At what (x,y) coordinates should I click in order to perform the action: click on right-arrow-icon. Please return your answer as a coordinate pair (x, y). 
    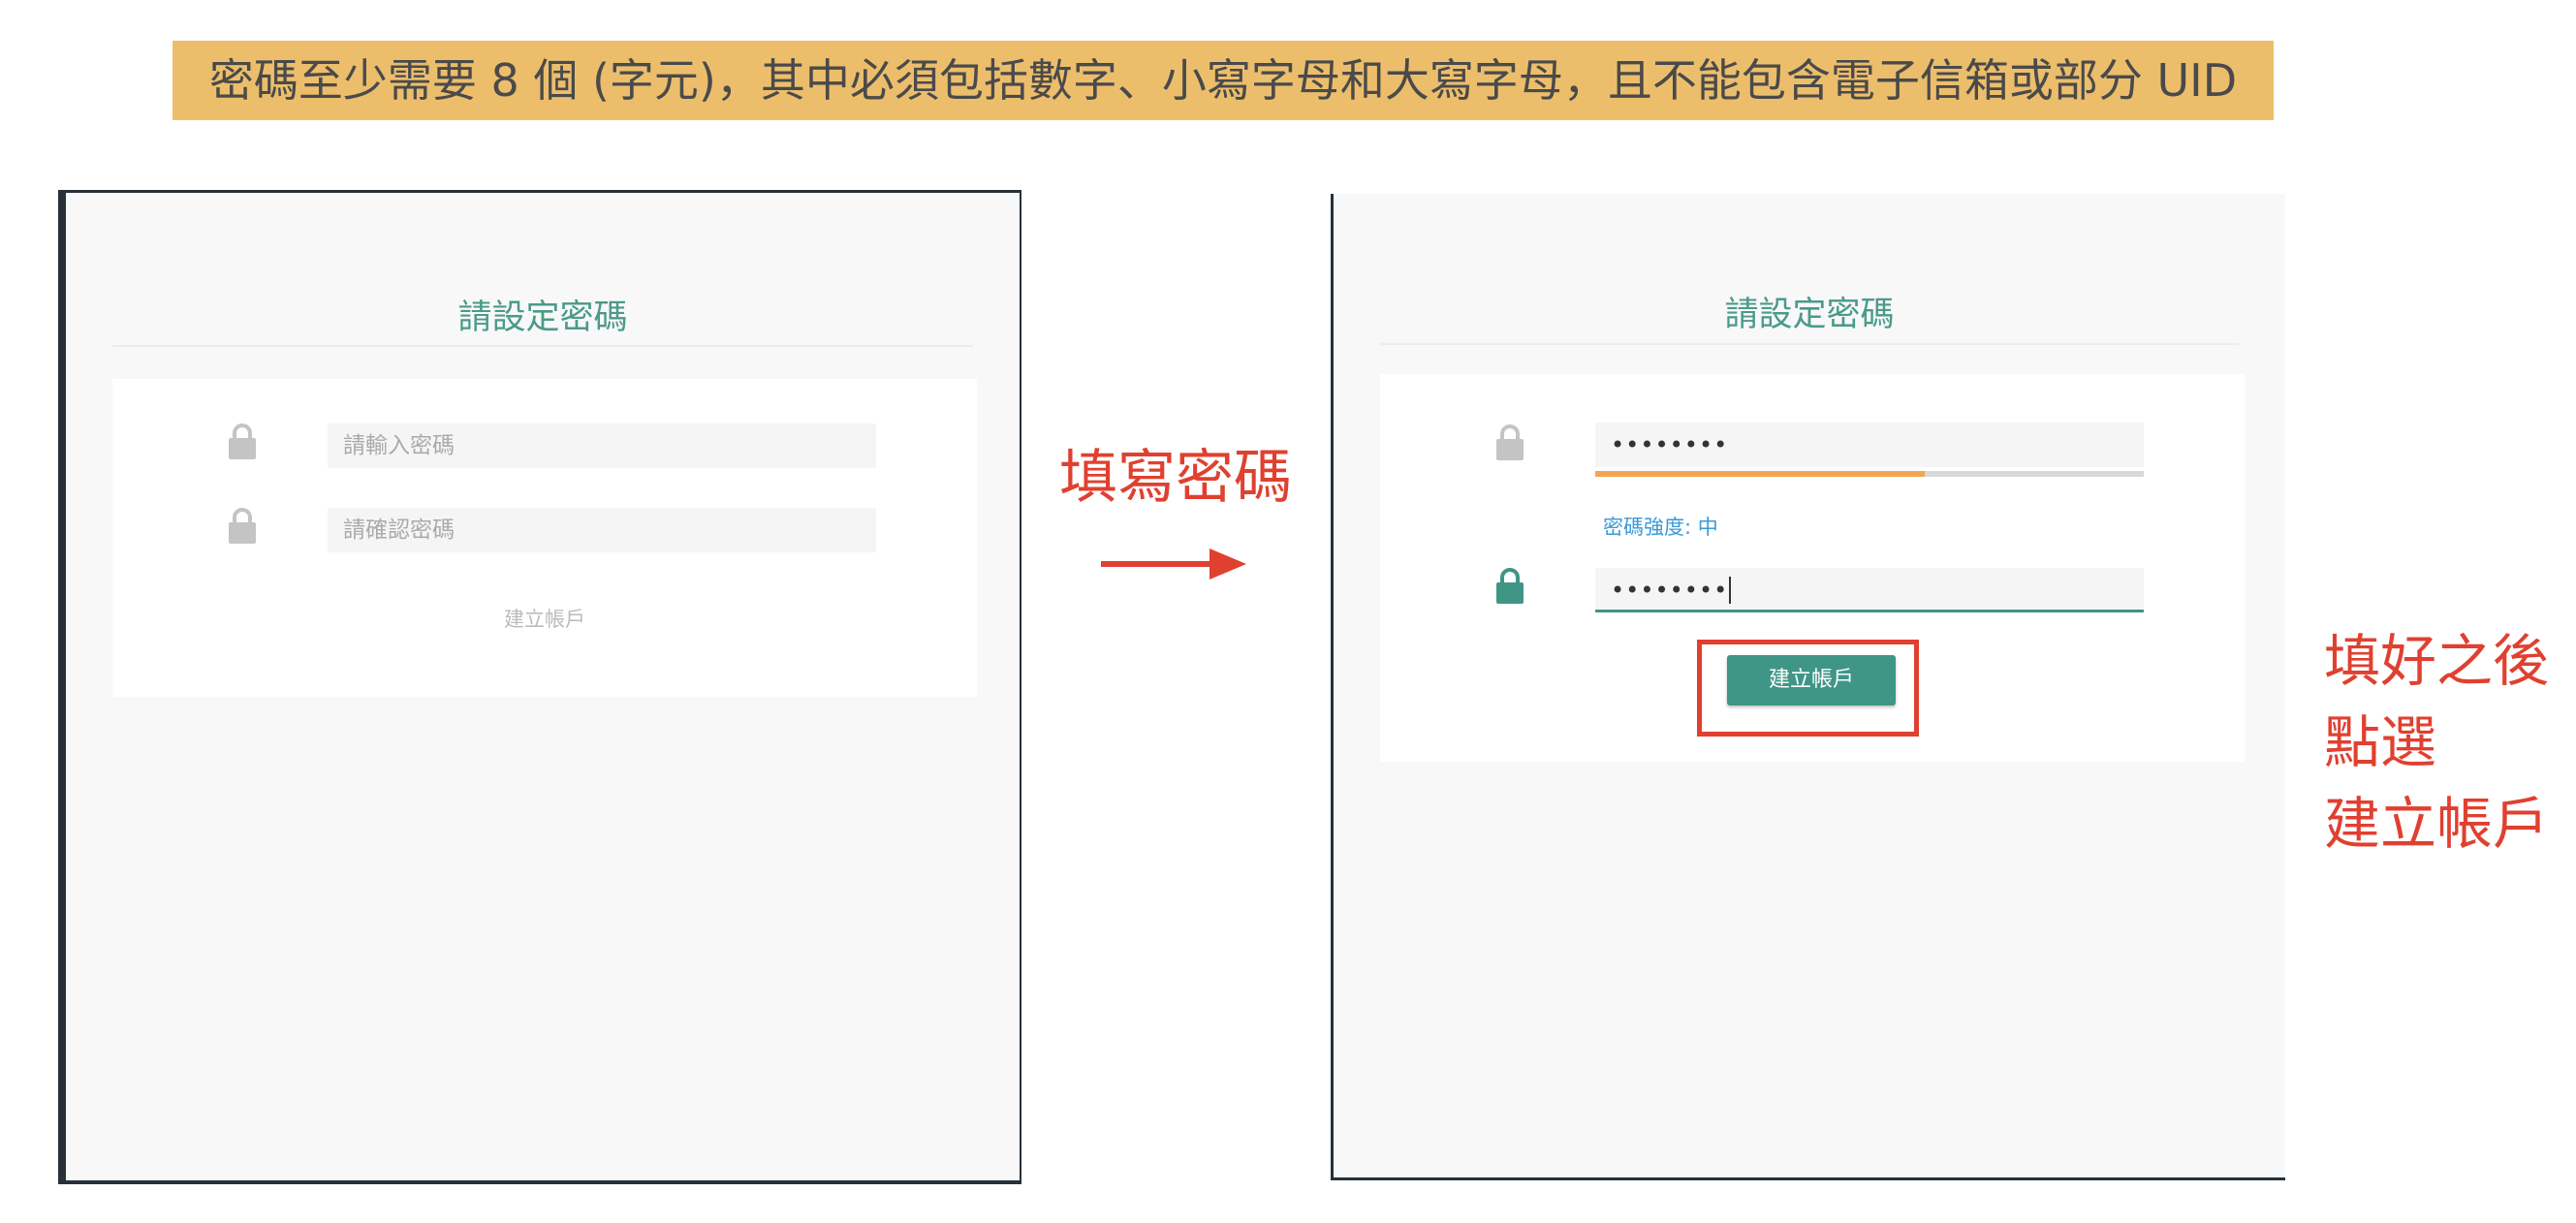
    Looking at the image, I should click on (1173, 564).